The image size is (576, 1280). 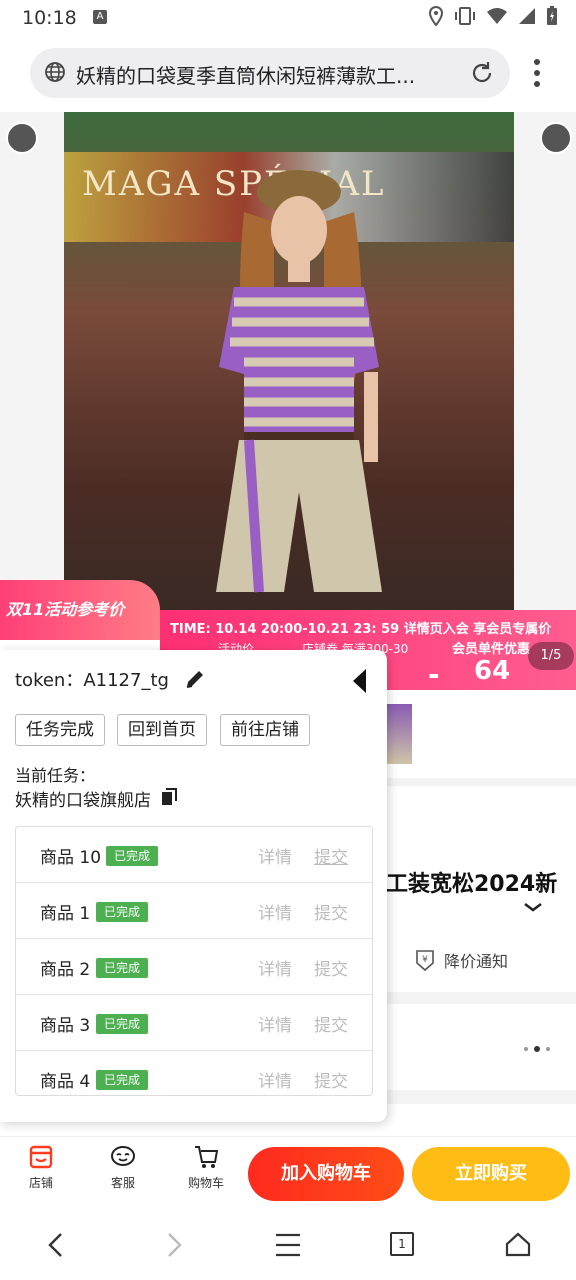 I want to click on copy-icon, so click(x=169, y=797).